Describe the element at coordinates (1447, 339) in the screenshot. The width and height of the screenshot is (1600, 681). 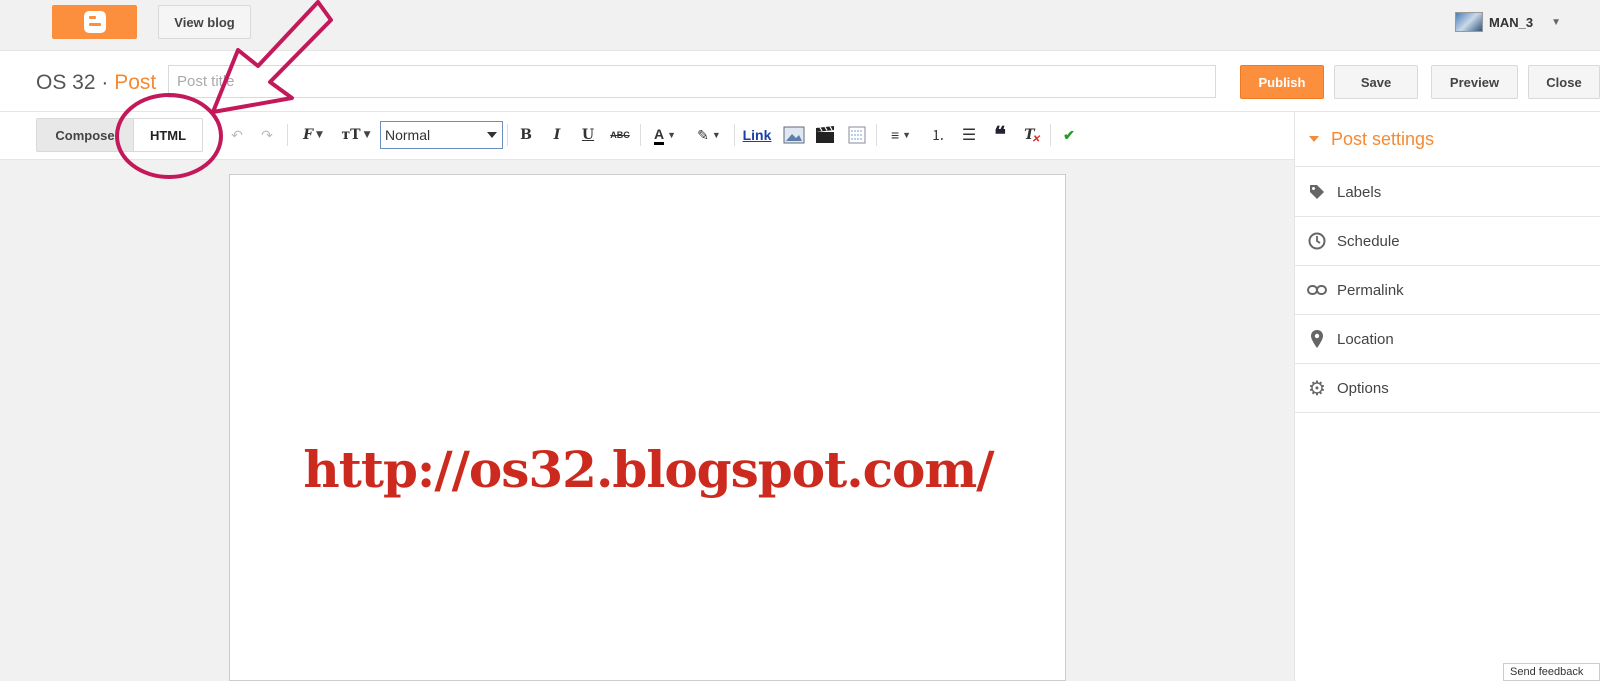
I see `sidebar-item-location: Location` at that location.